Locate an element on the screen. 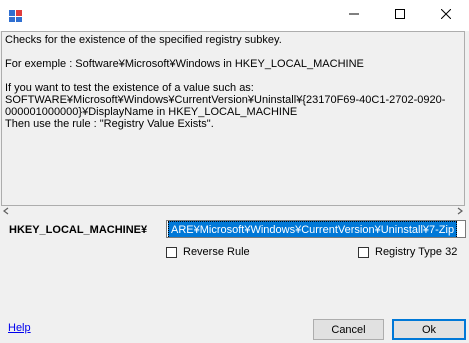 The image size is (469, 343). reverse-rule-label: Reverse Rule is located at coordinates (216, 252).